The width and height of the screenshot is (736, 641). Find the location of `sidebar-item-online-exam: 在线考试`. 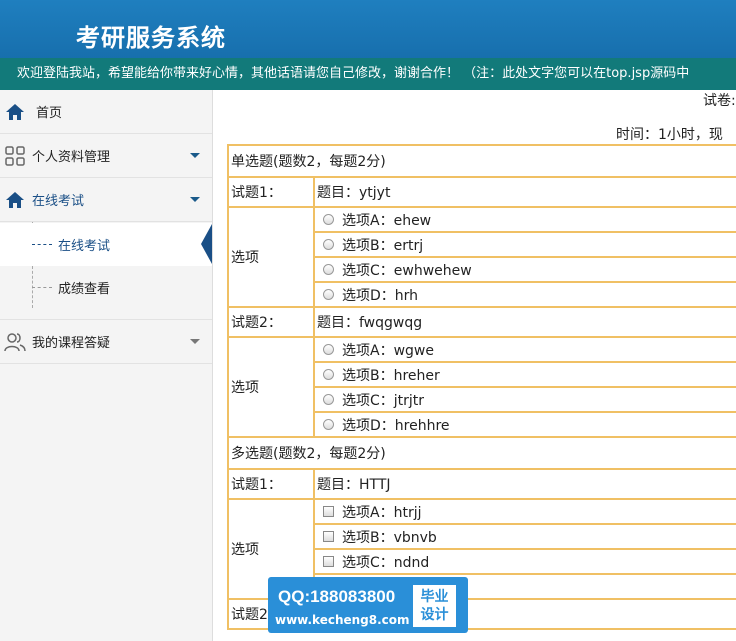

sidebar-item-online-exam: 在线考试 is located at coordinates (106, 200).